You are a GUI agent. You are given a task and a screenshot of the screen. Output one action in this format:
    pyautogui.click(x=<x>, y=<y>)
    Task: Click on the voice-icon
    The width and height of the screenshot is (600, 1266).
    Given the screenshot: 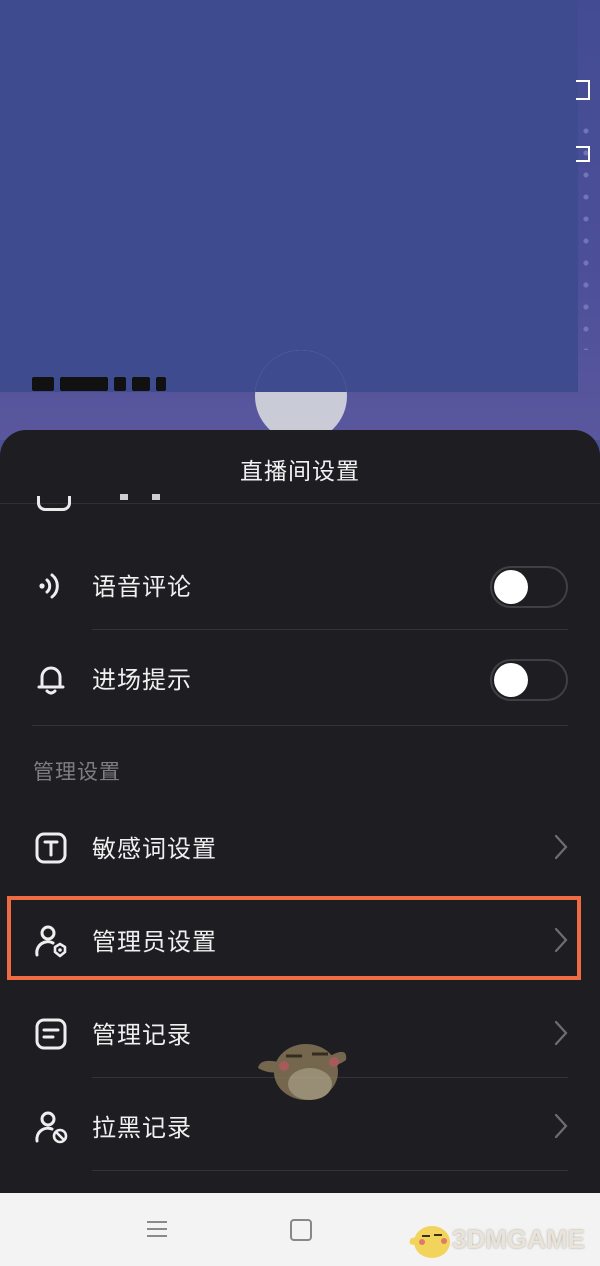 What is the action you would take?
    pyautogui.click(x=49, y=586)
    